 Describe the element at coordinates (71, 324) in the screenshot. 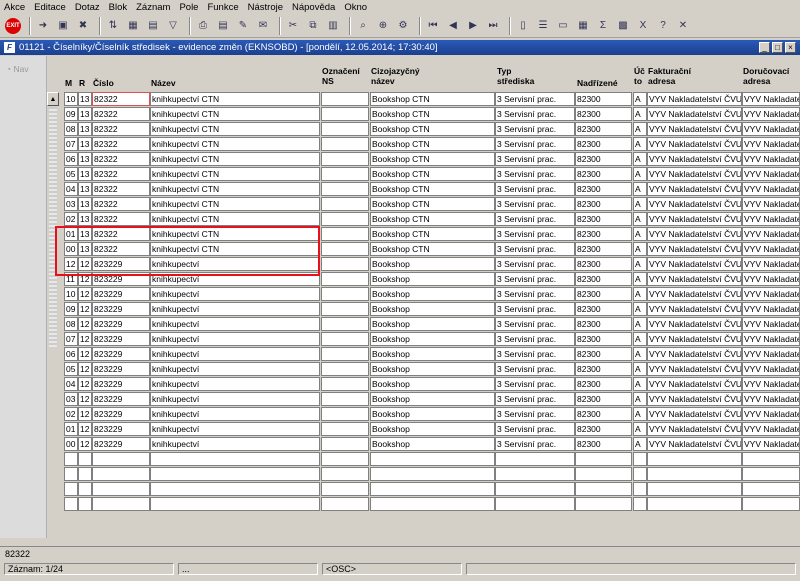

I see `cell-m: 08` at that location.